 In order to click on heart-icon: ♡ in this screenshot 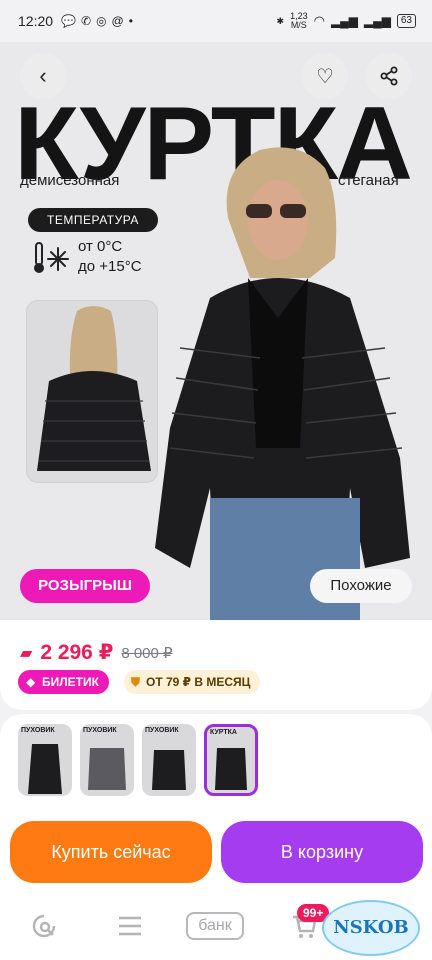, I will do `click(325, 76)`.